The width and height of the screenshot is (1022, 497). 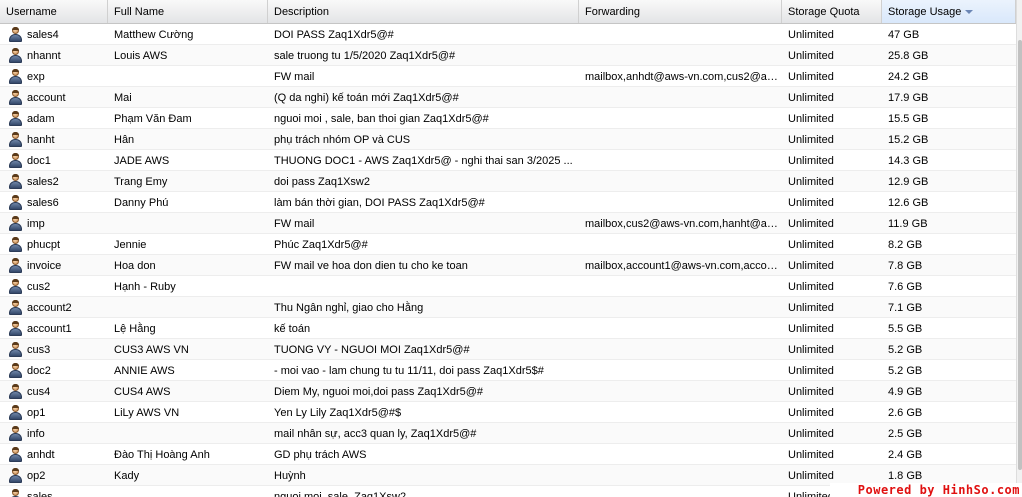 What do you see at coordinates (123, 98) in the screenshot?
I see `cell-full-name: Mai` at bounding box center [123, 98].